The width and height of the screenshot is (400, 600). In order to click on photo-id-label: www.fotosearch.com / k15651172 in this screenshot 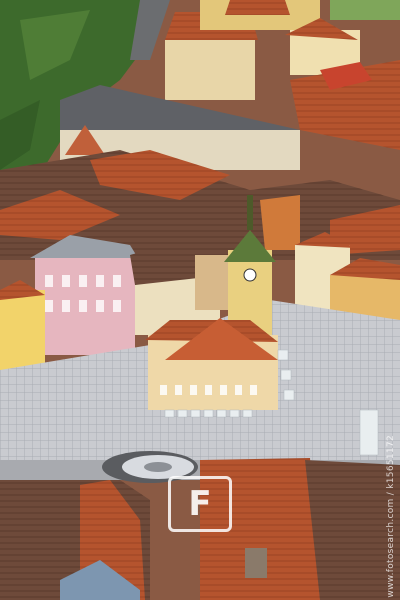, I will do `click(391, 516)`.